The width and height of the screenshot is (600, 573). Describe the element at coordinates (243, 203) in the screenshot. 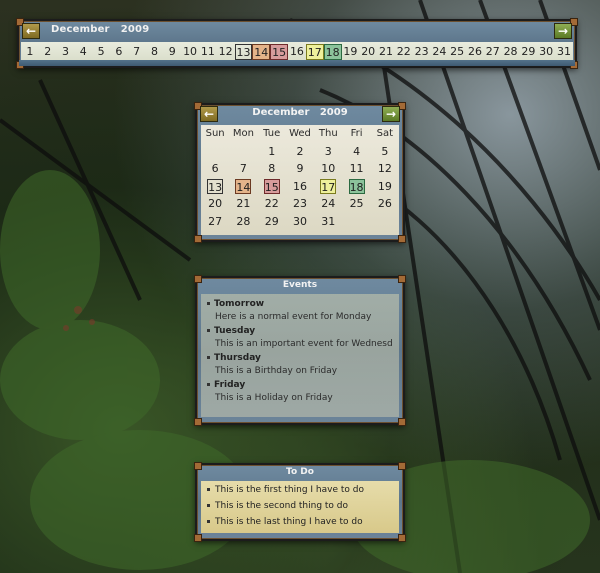

I see `calendar-day-21: 21` at that location.